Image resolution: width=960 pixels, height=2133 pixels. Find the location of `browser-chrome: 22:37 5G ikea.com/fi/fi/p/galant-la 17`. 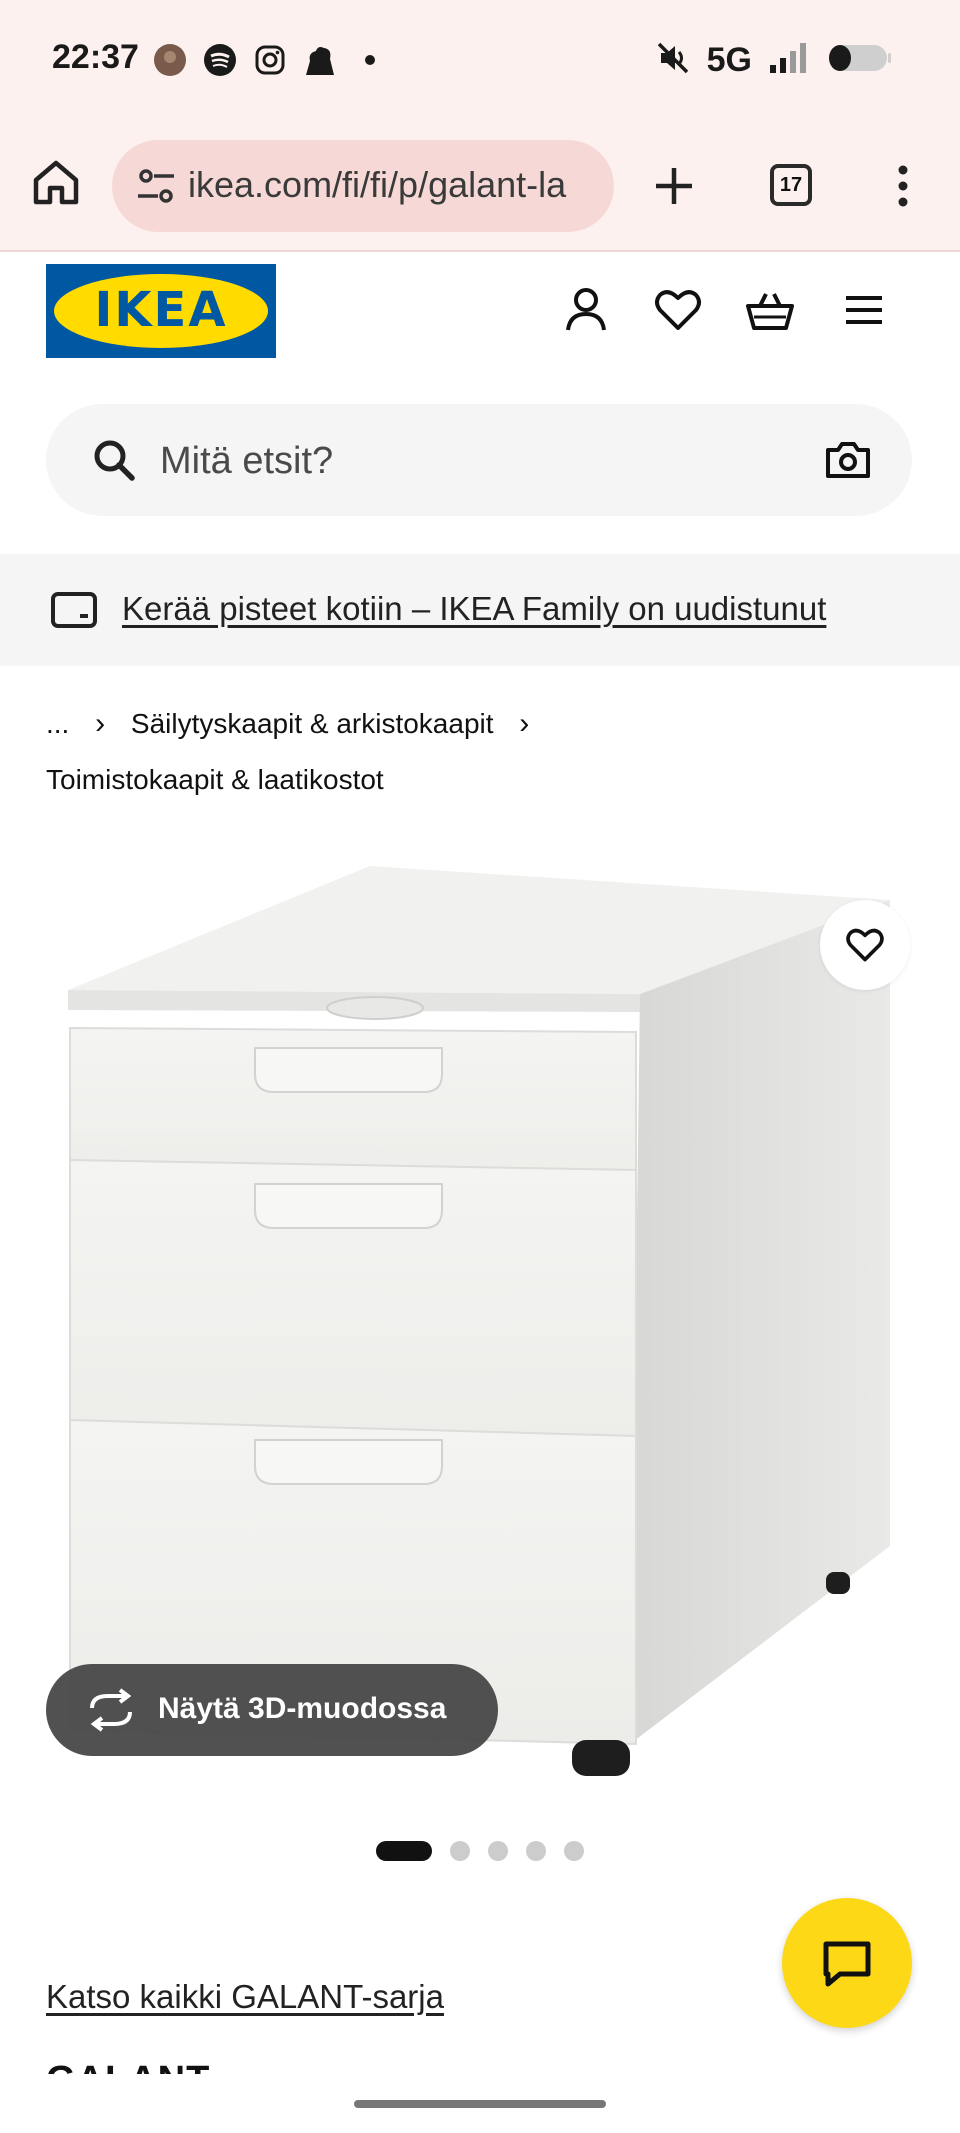

browser-chrome: 22:37 5G ikea.com/fi/fi/p/galant-la 17 is located at coordinates (480, 126).